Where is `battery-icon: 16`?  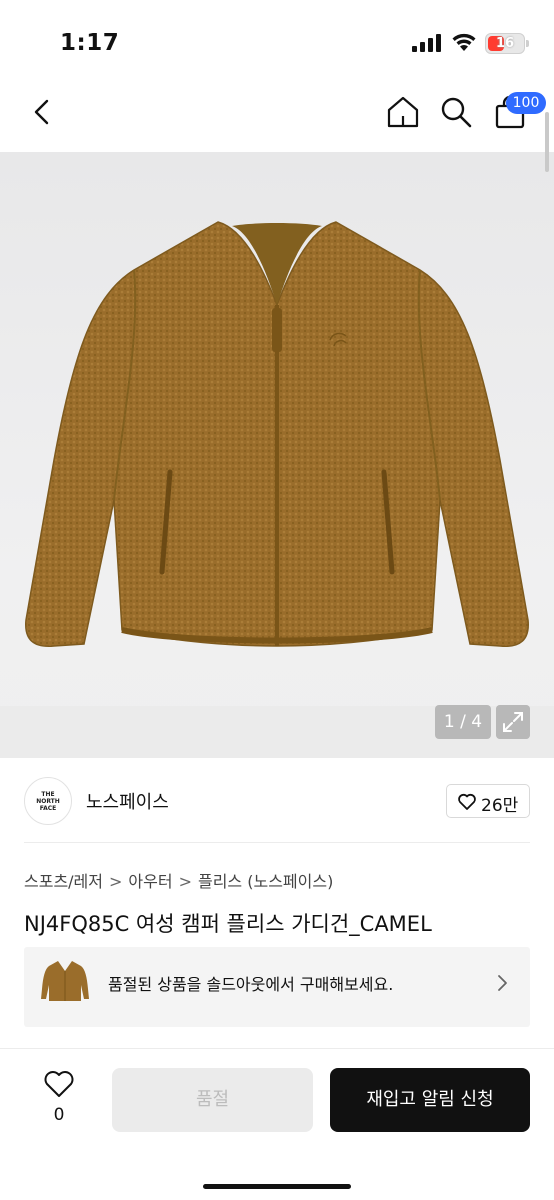
battery-icon: 16 is located at coordinates (505, 43).